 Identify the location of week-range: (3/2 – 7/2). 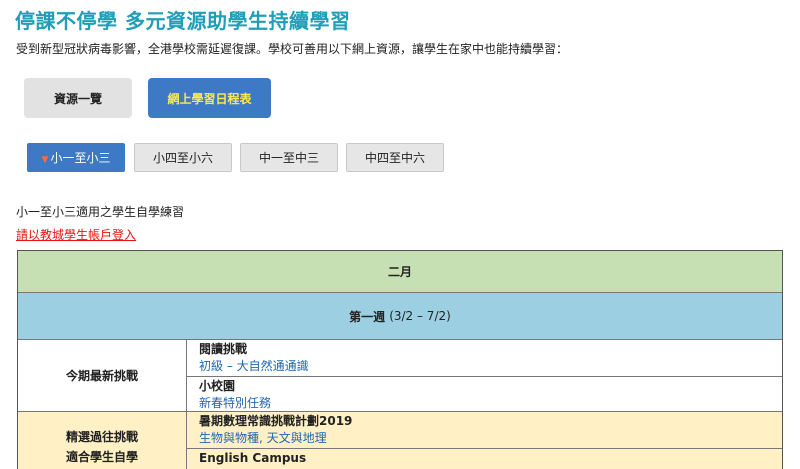
(420, 316).